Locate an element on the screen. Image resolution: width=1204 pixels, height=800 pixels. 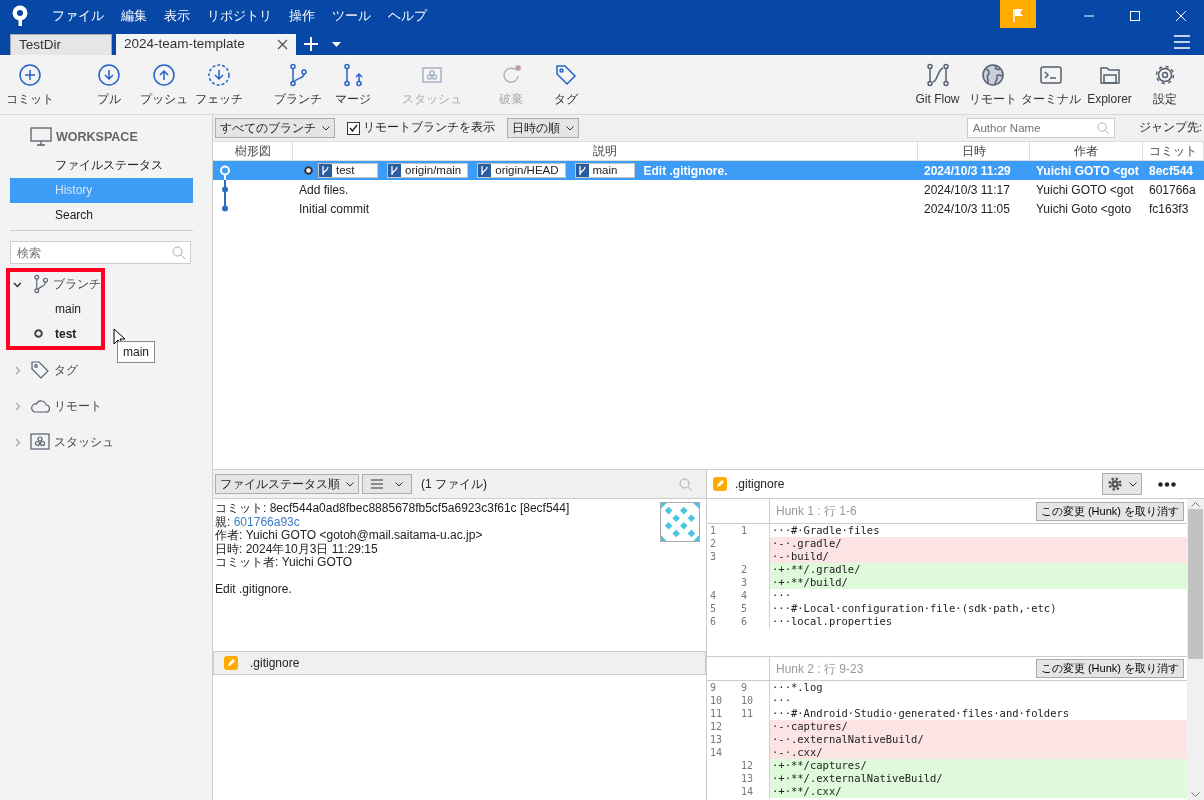
toolbar-button: ターミナル is located at coordinates (1051, 84).